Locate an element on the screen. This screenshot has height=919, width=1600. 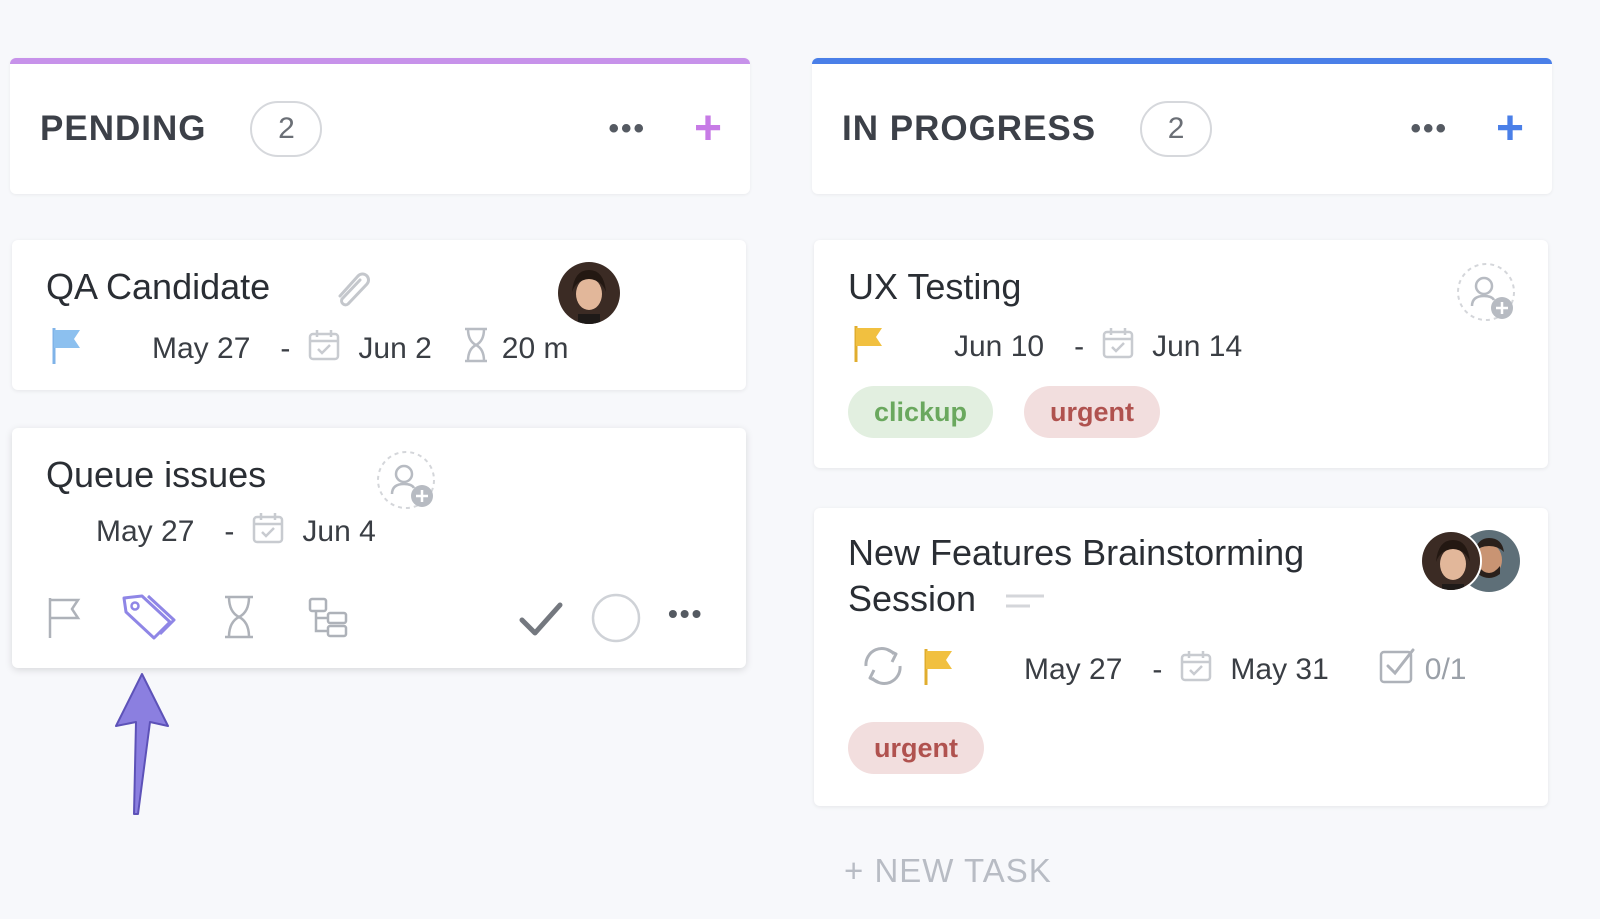
task-title-line2: Session is located at coordinates (912, 599).